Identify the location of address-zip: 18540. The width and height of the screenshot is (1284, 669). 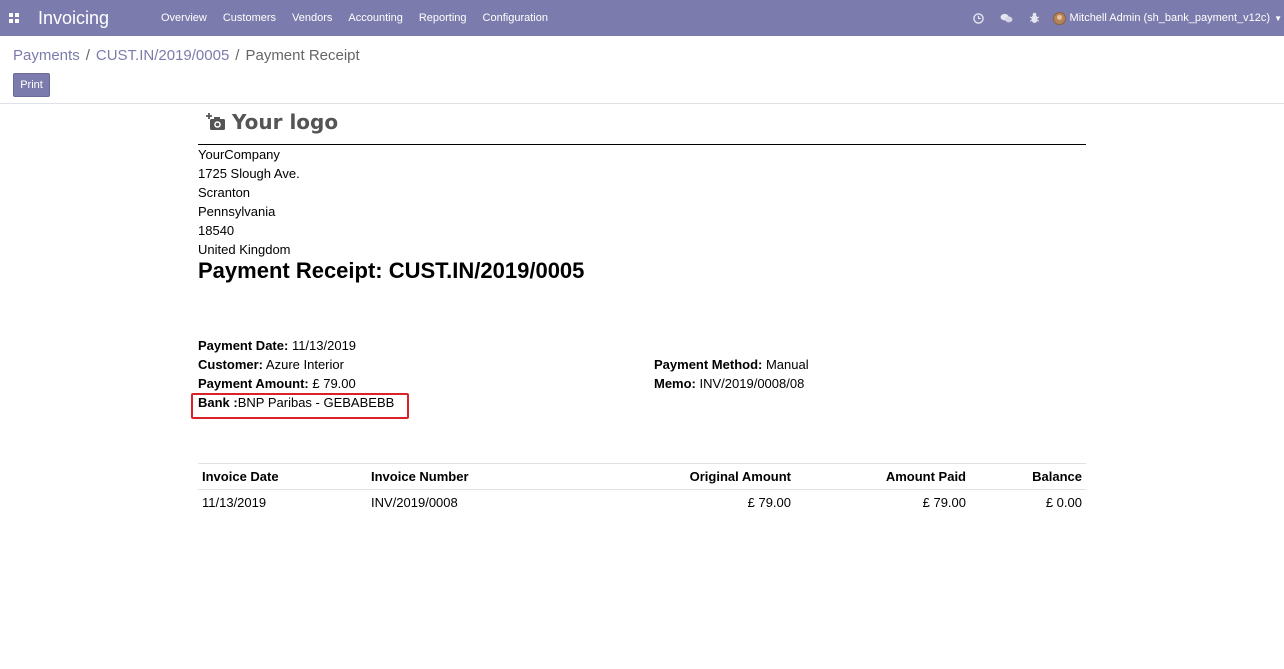
(216, 230).